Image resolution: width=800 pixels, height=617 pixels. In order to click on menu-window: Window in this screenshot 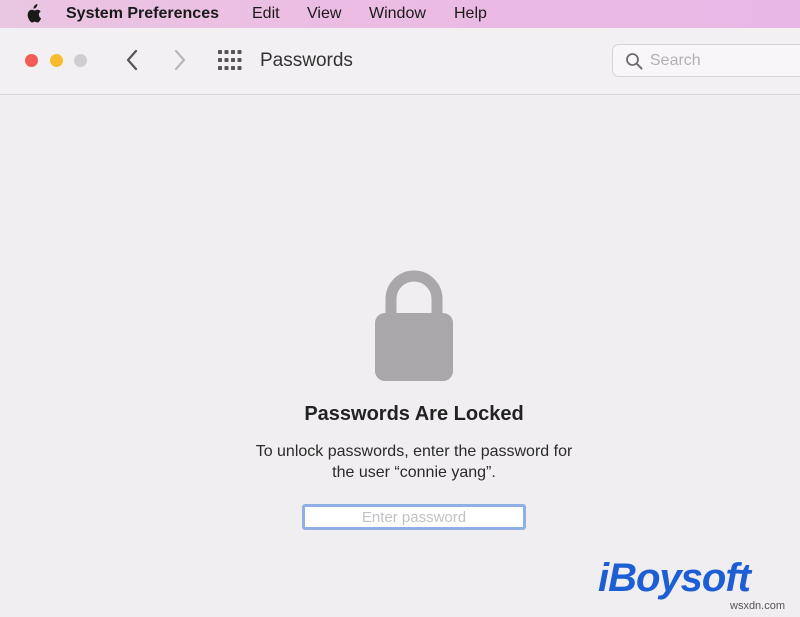, I will do `click(397, 14)`.